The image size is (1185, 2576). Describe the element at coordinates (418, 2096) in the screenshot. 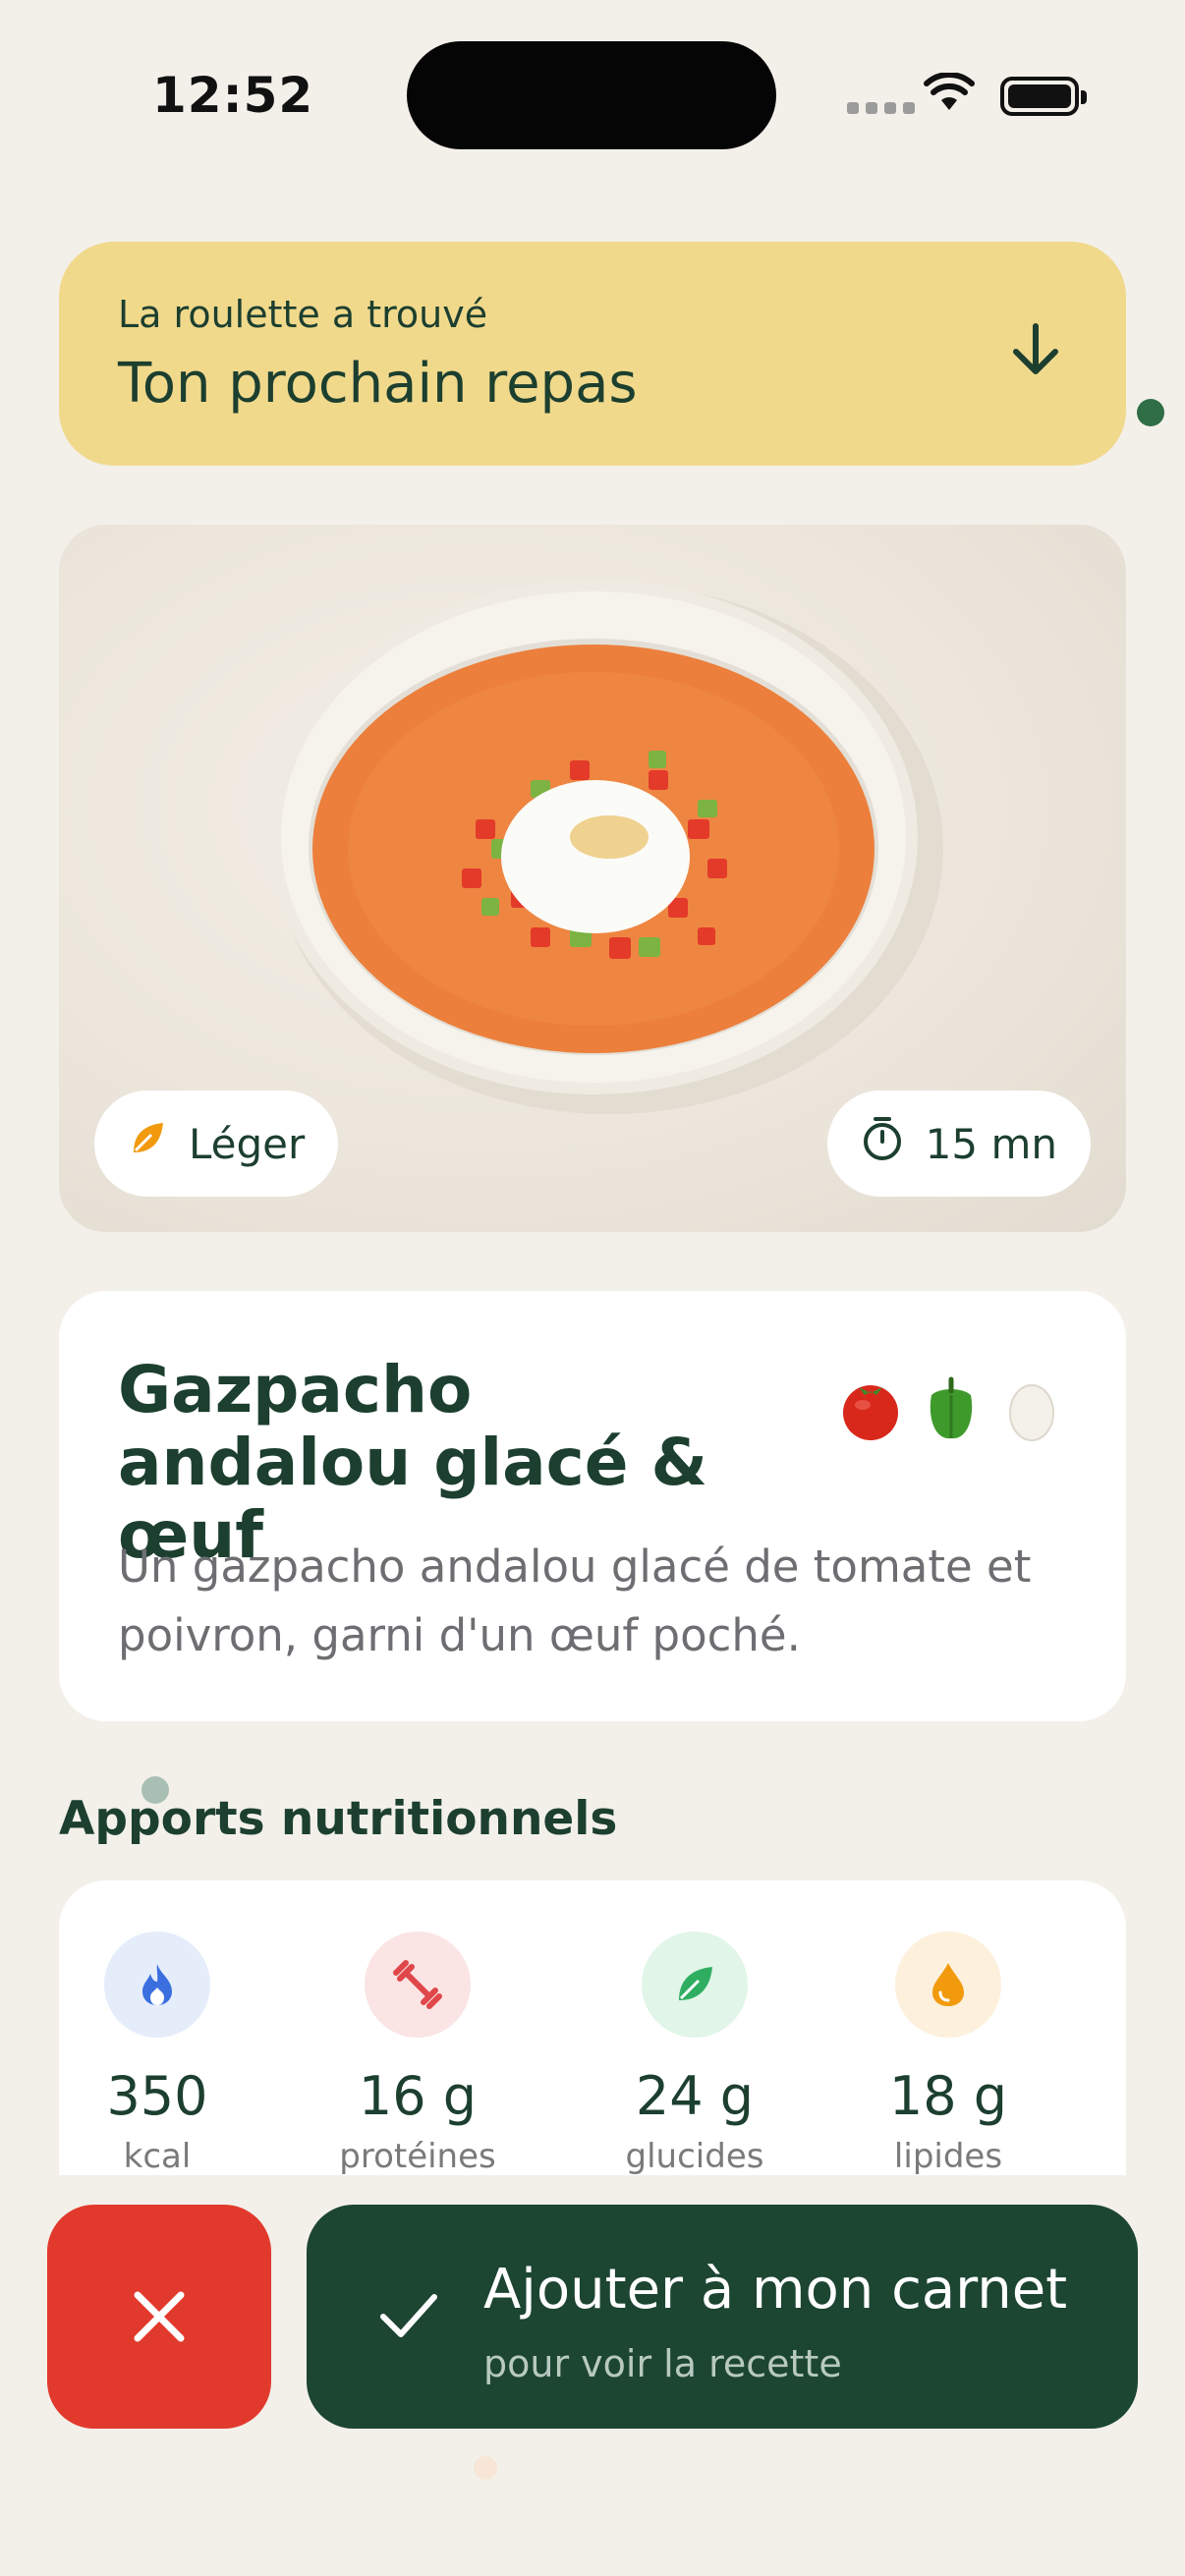

I see `nutrition-value: 16 g` at that location.